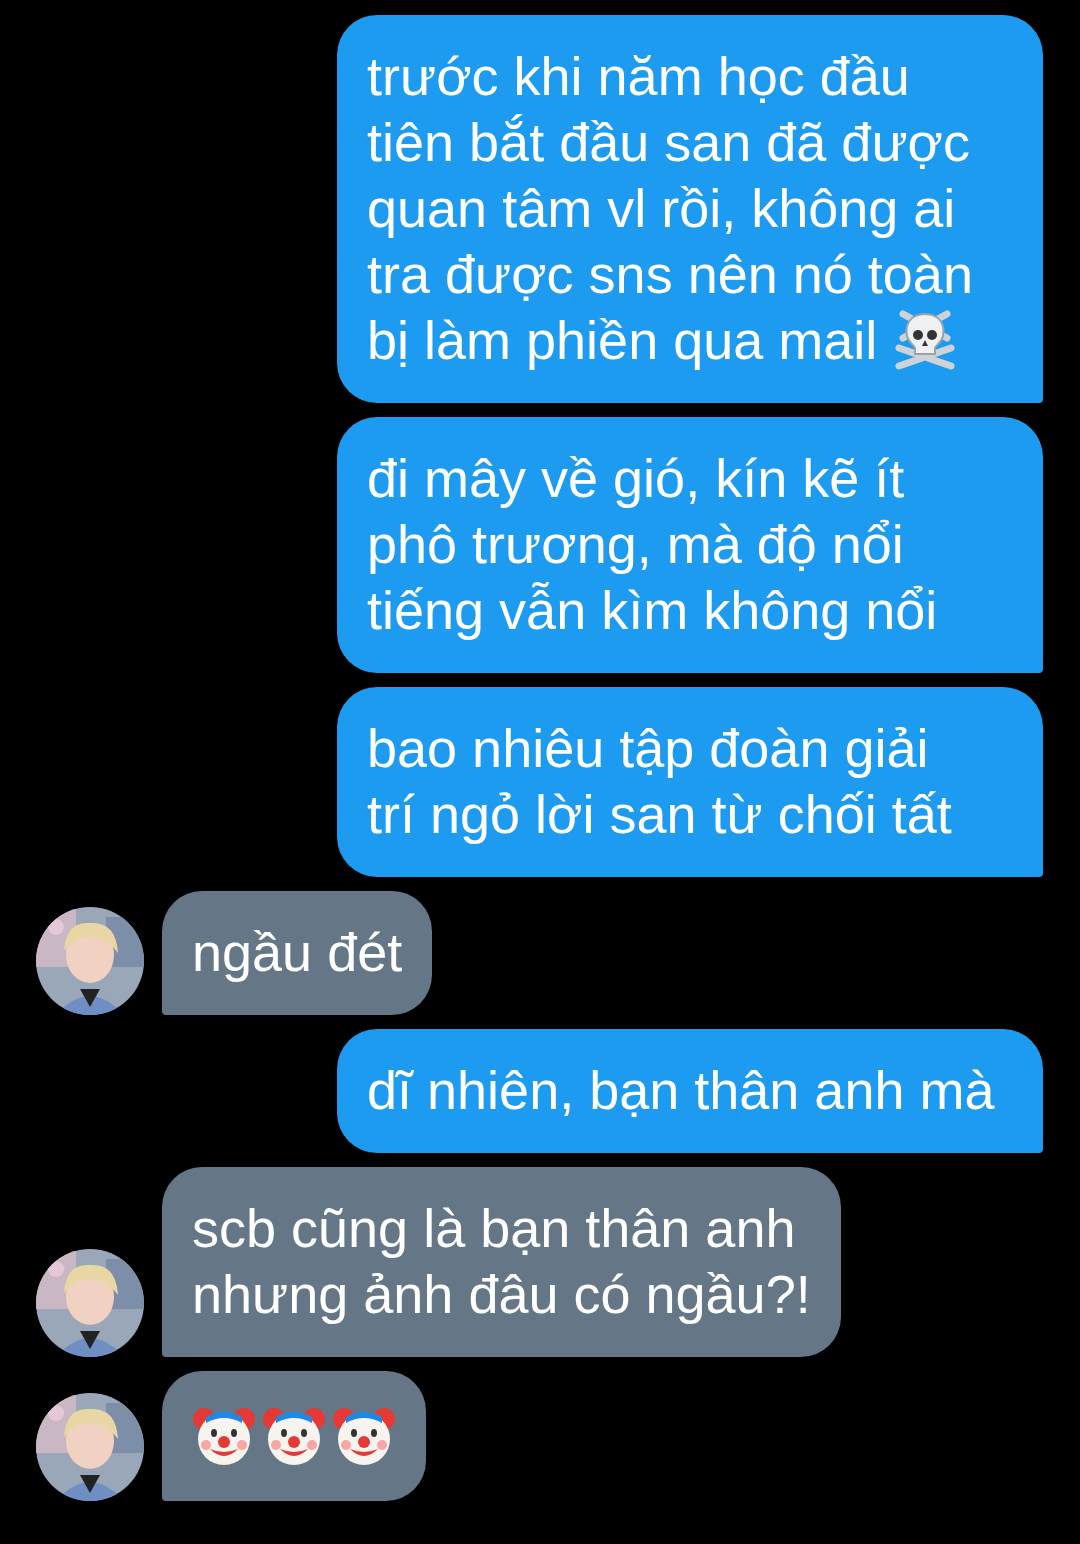  Describe the element at coordinates (690, 545) in the screenshot. I see `sent-message: đi mây về gió, kín kẽ ít phô trương, mà độ nổi tiếng vẫn kìm không nổi` at that location.